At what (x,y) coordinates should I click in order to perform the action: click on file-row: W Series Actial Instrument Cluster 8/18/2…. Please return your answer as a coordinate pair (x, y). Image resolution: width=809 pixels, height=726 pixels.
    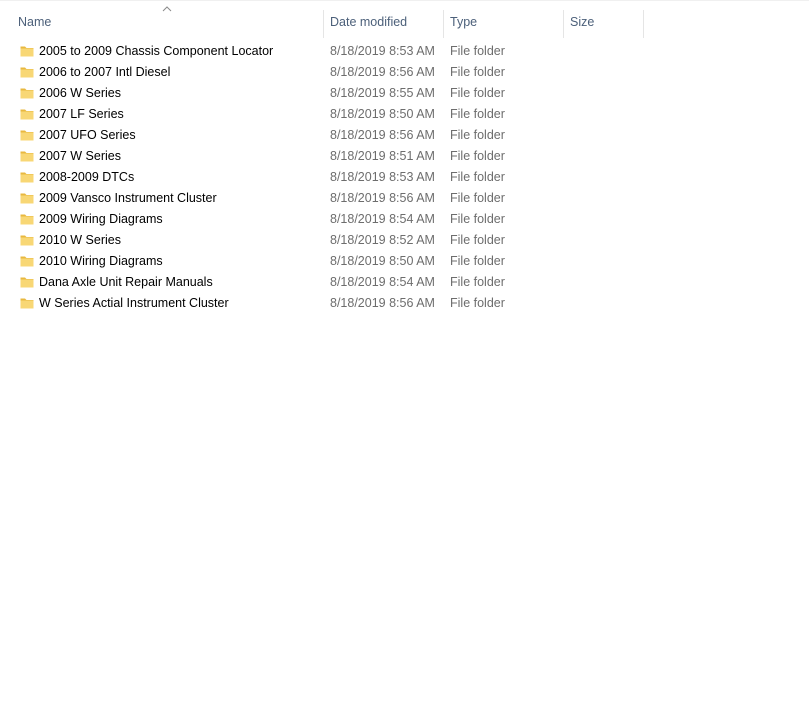
    Looking at the image, I should click on (325, 303).